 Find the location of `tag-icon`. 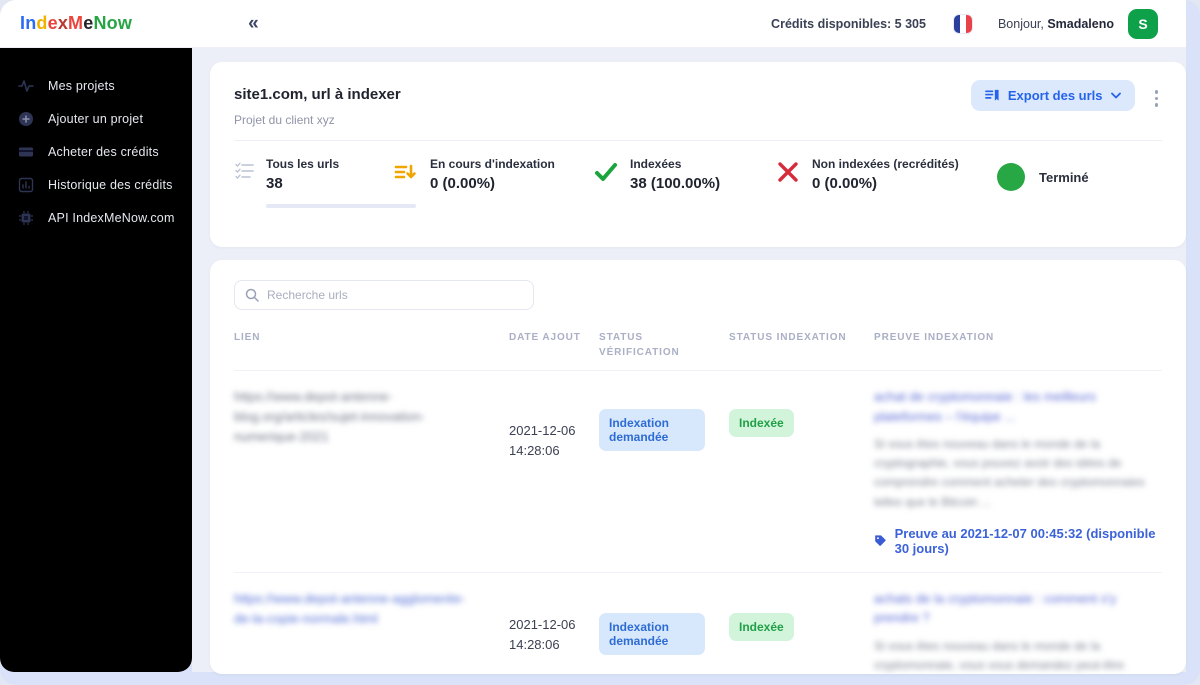

tag-icon is located at coordinates (880, 541).